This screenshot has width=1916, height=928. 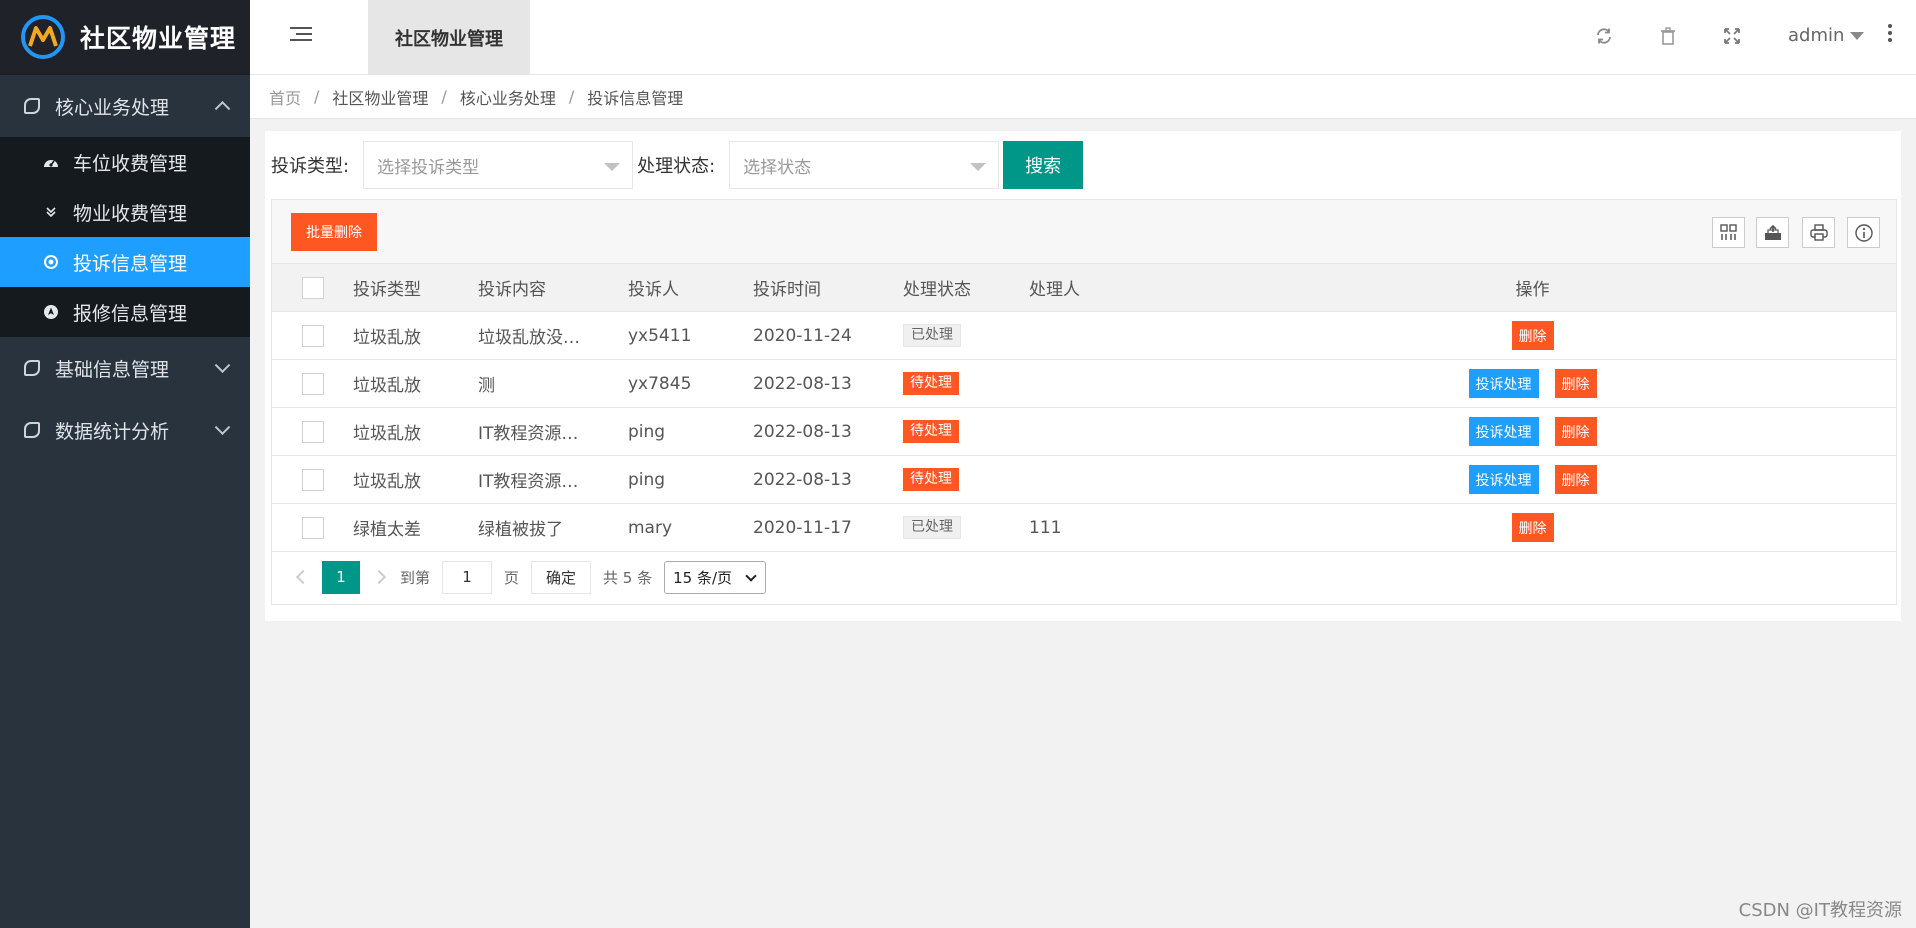 I want to click on batch-delete-button: 批量删除, so click(x=334, y=232).